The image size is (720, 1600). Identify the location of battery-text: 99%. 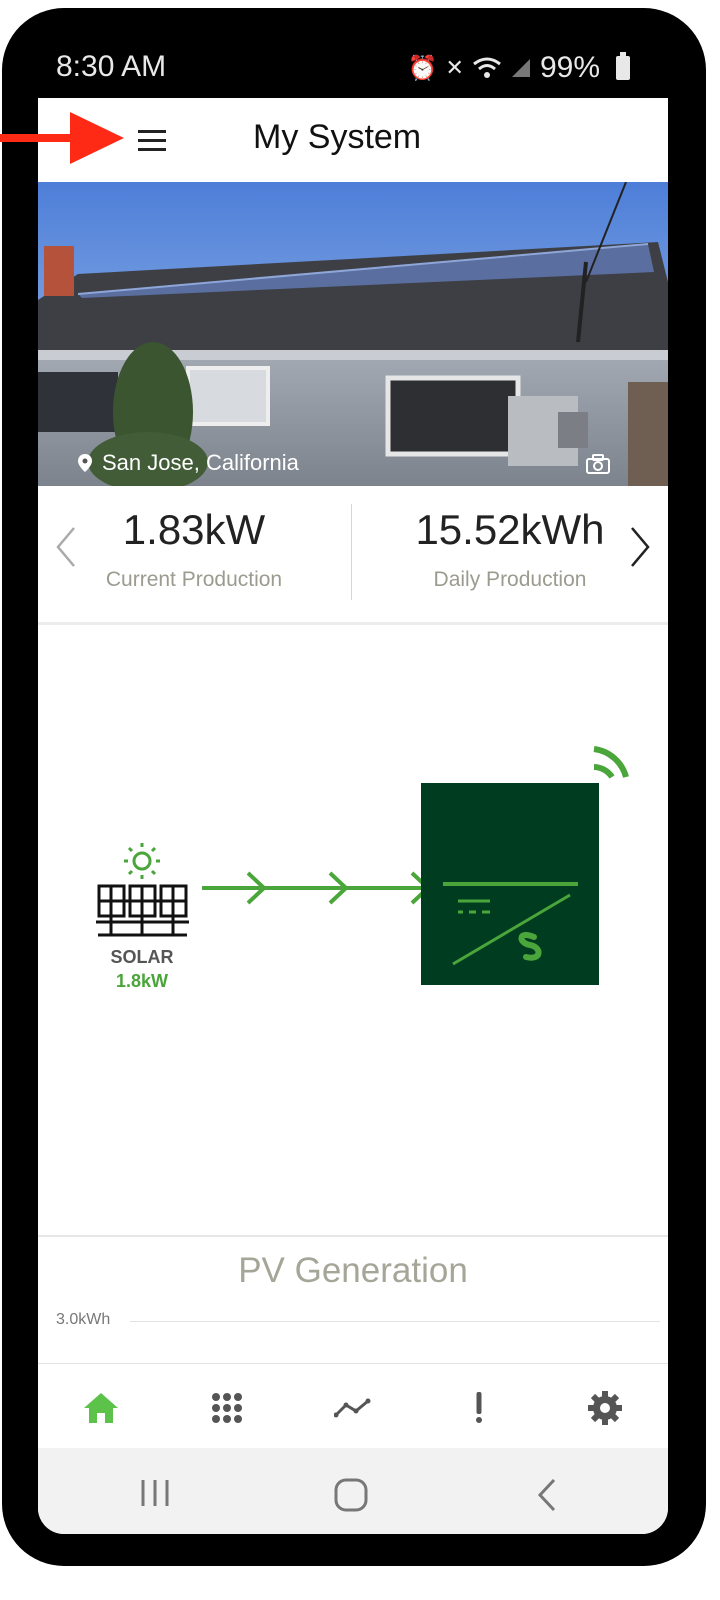
(569, 67).